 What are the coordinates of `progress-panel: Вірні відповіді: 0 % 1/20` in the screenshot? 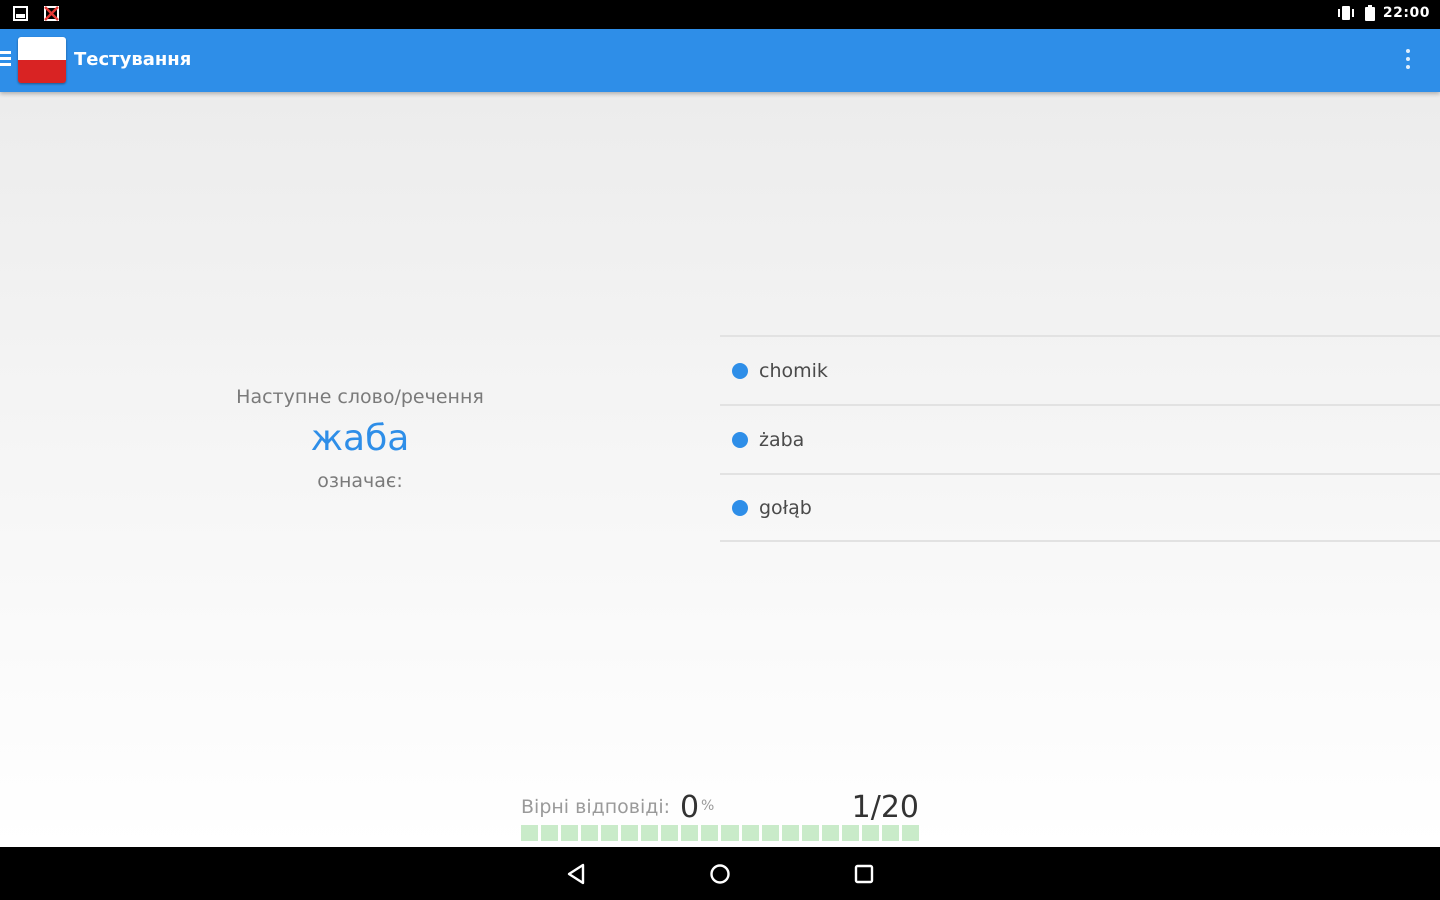 It's located at (720, 817).